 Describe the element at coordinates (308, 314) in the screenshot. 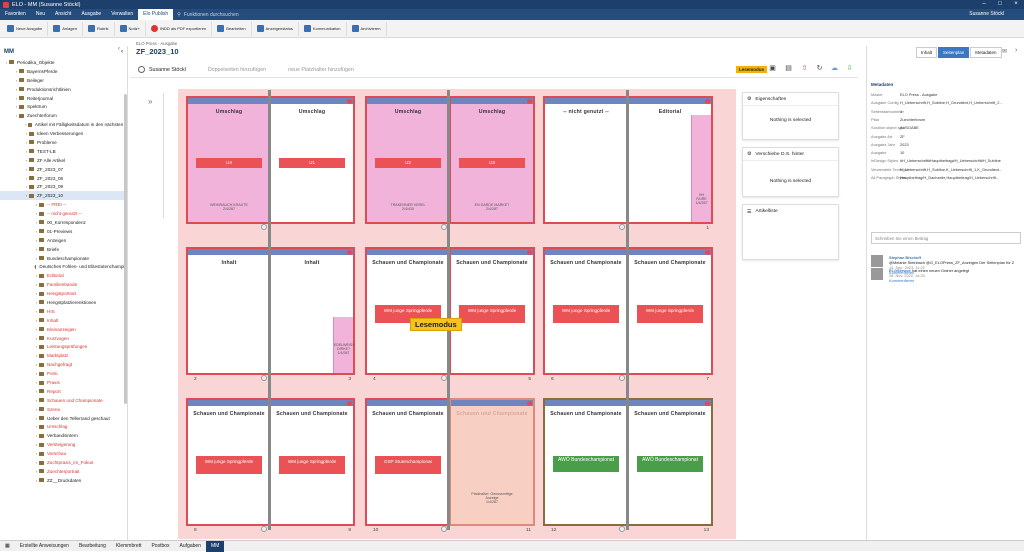

I see `page-3: Inhalt EDELWEISS DIRKE? 1/4/287 3` at that location.